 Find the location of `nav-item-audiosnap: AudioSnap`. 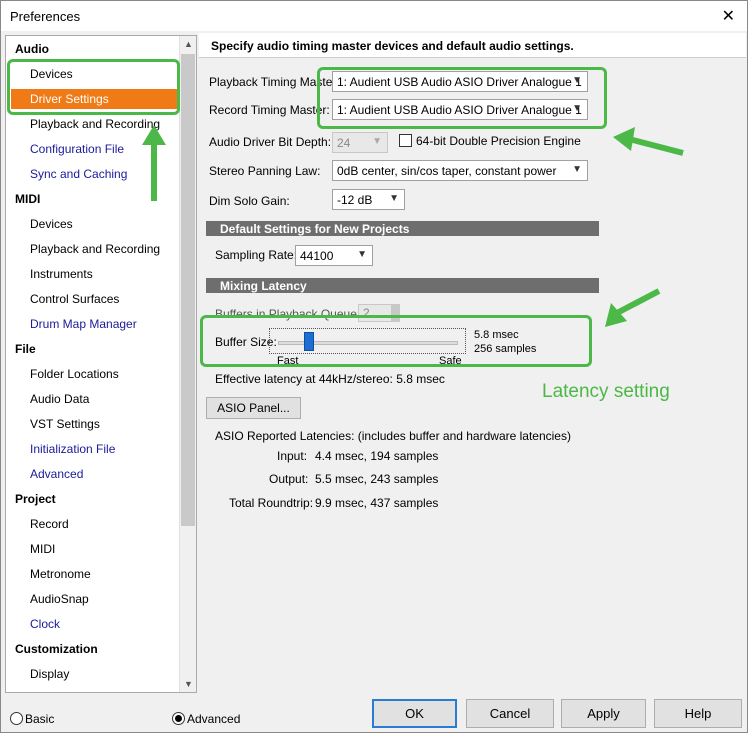

nav-item-audiosnap: AudioSnap is located at coordinates (59, 599).